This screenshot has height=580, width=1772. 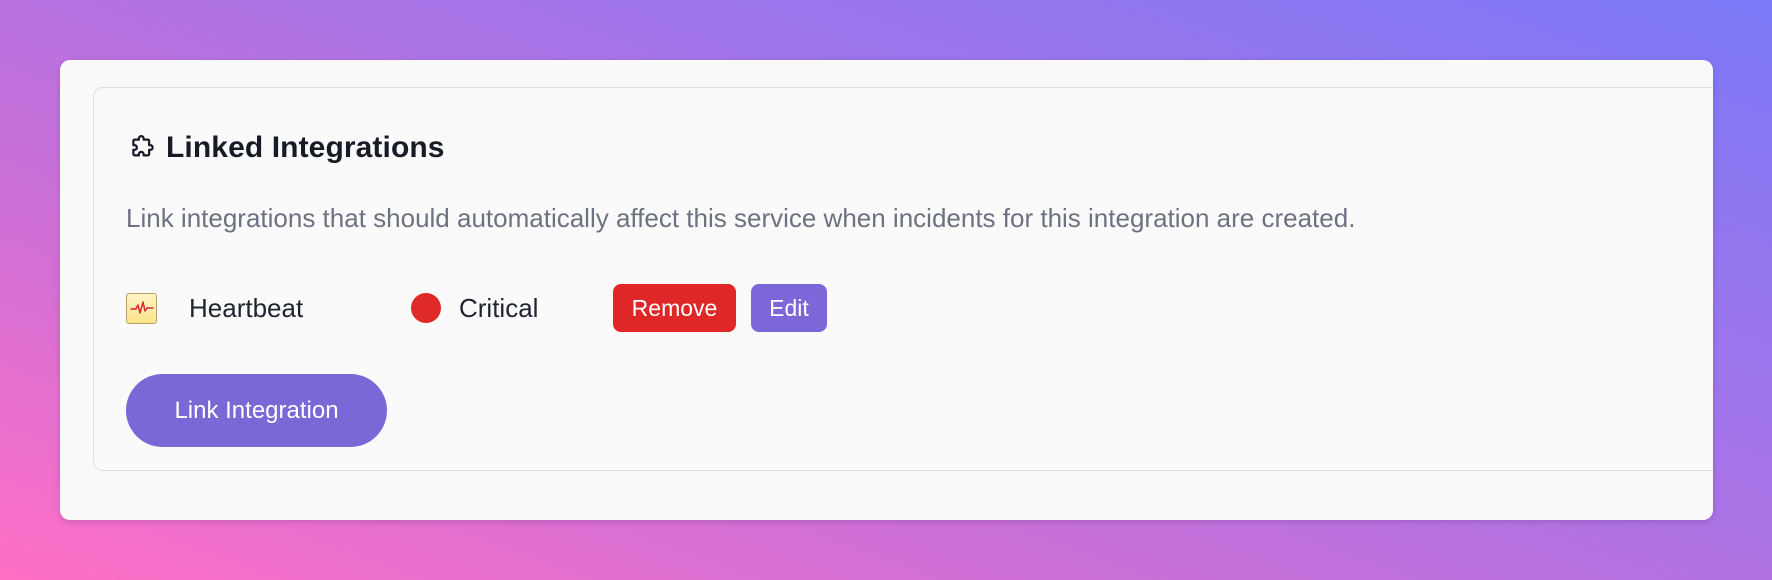 What do you see at coordinates (789, 308) in the screenshot?
I see `edit-button: Edit` at bounding box center [789, 308].